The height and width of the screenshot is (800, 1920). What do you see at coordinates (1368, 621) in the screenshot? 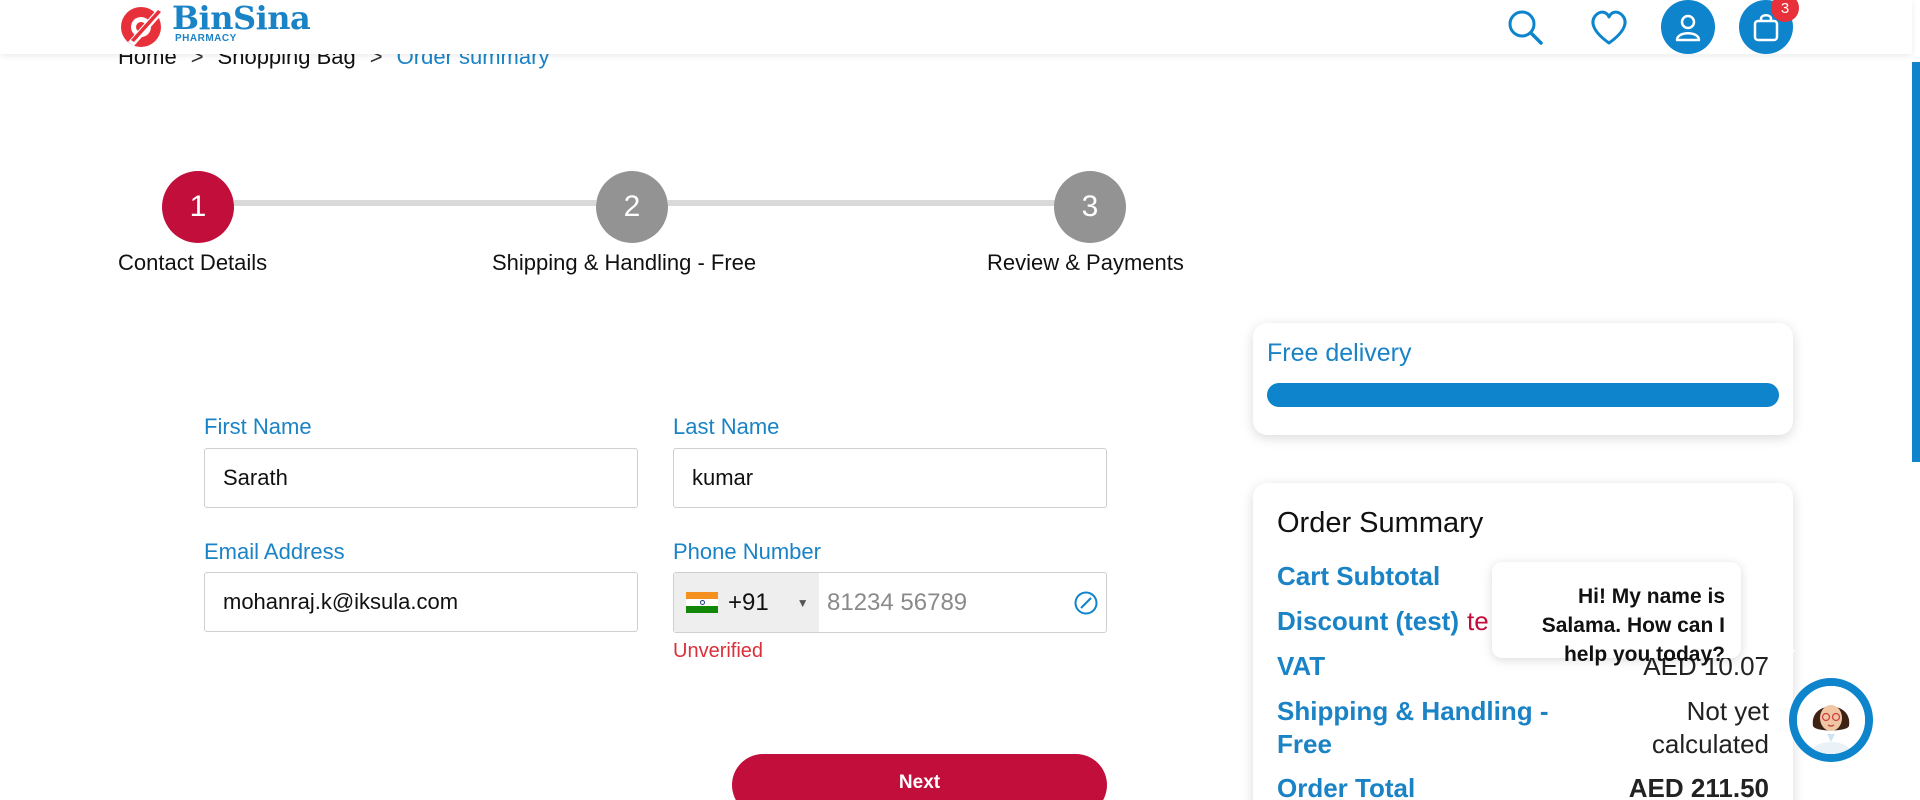
I see `summary-label: Discount (test)` at bounding box center [1368, 621].